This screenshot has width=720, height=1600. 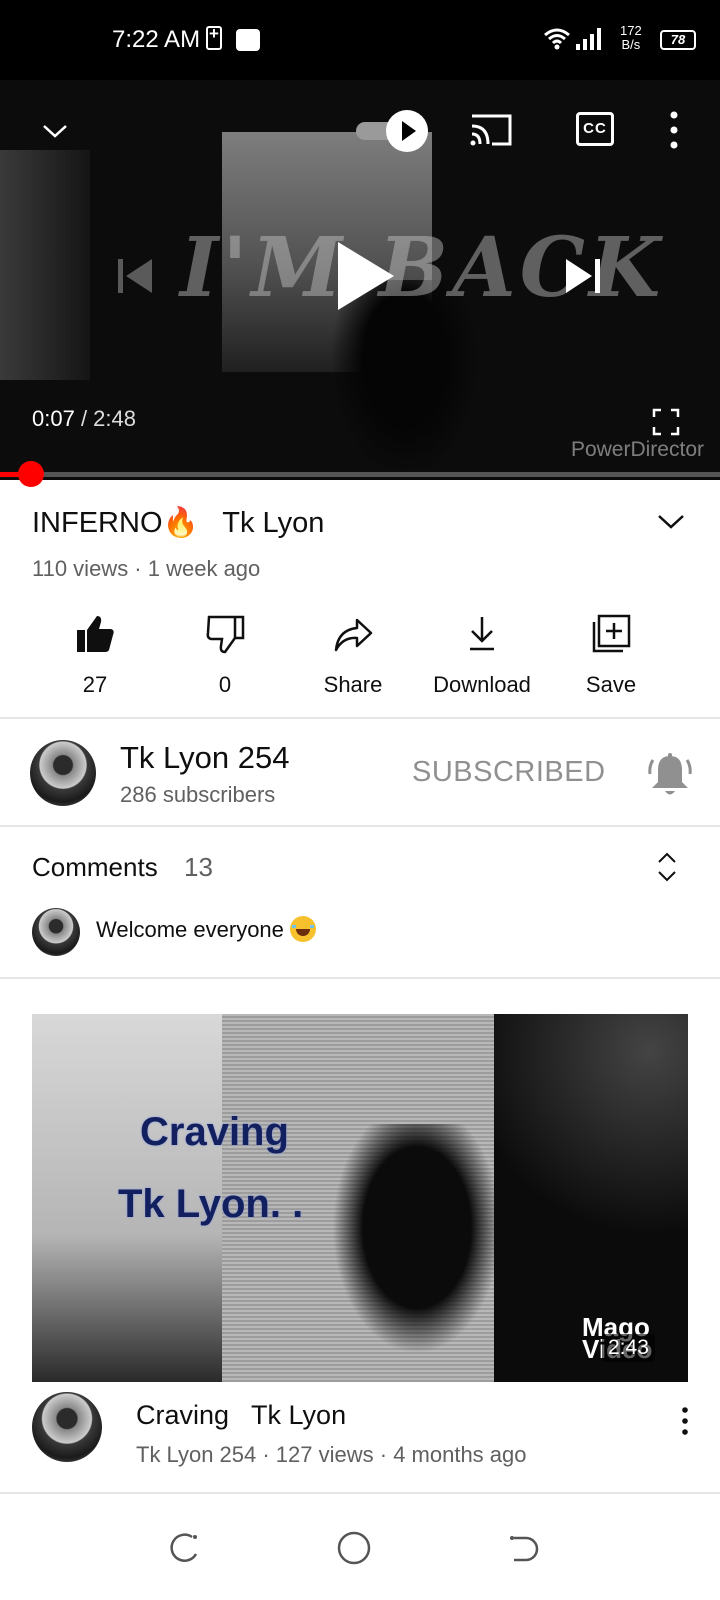 What do you see at coordinates (63, 773) in the screenshot?
I see `channel-avatar` at bounding box center [63, 773].